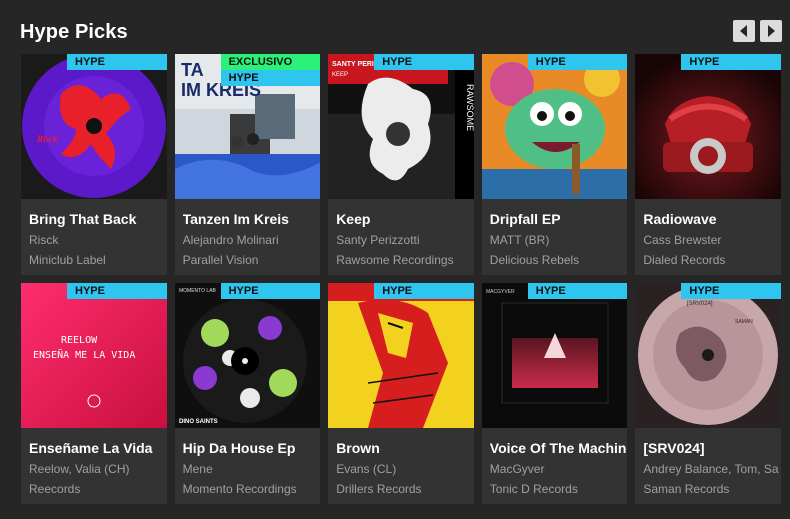  What do you see at coordinates (558, 260) in the screenshot?
I see `release-label: Delicious Rebels` at bounding box center [558, 260].